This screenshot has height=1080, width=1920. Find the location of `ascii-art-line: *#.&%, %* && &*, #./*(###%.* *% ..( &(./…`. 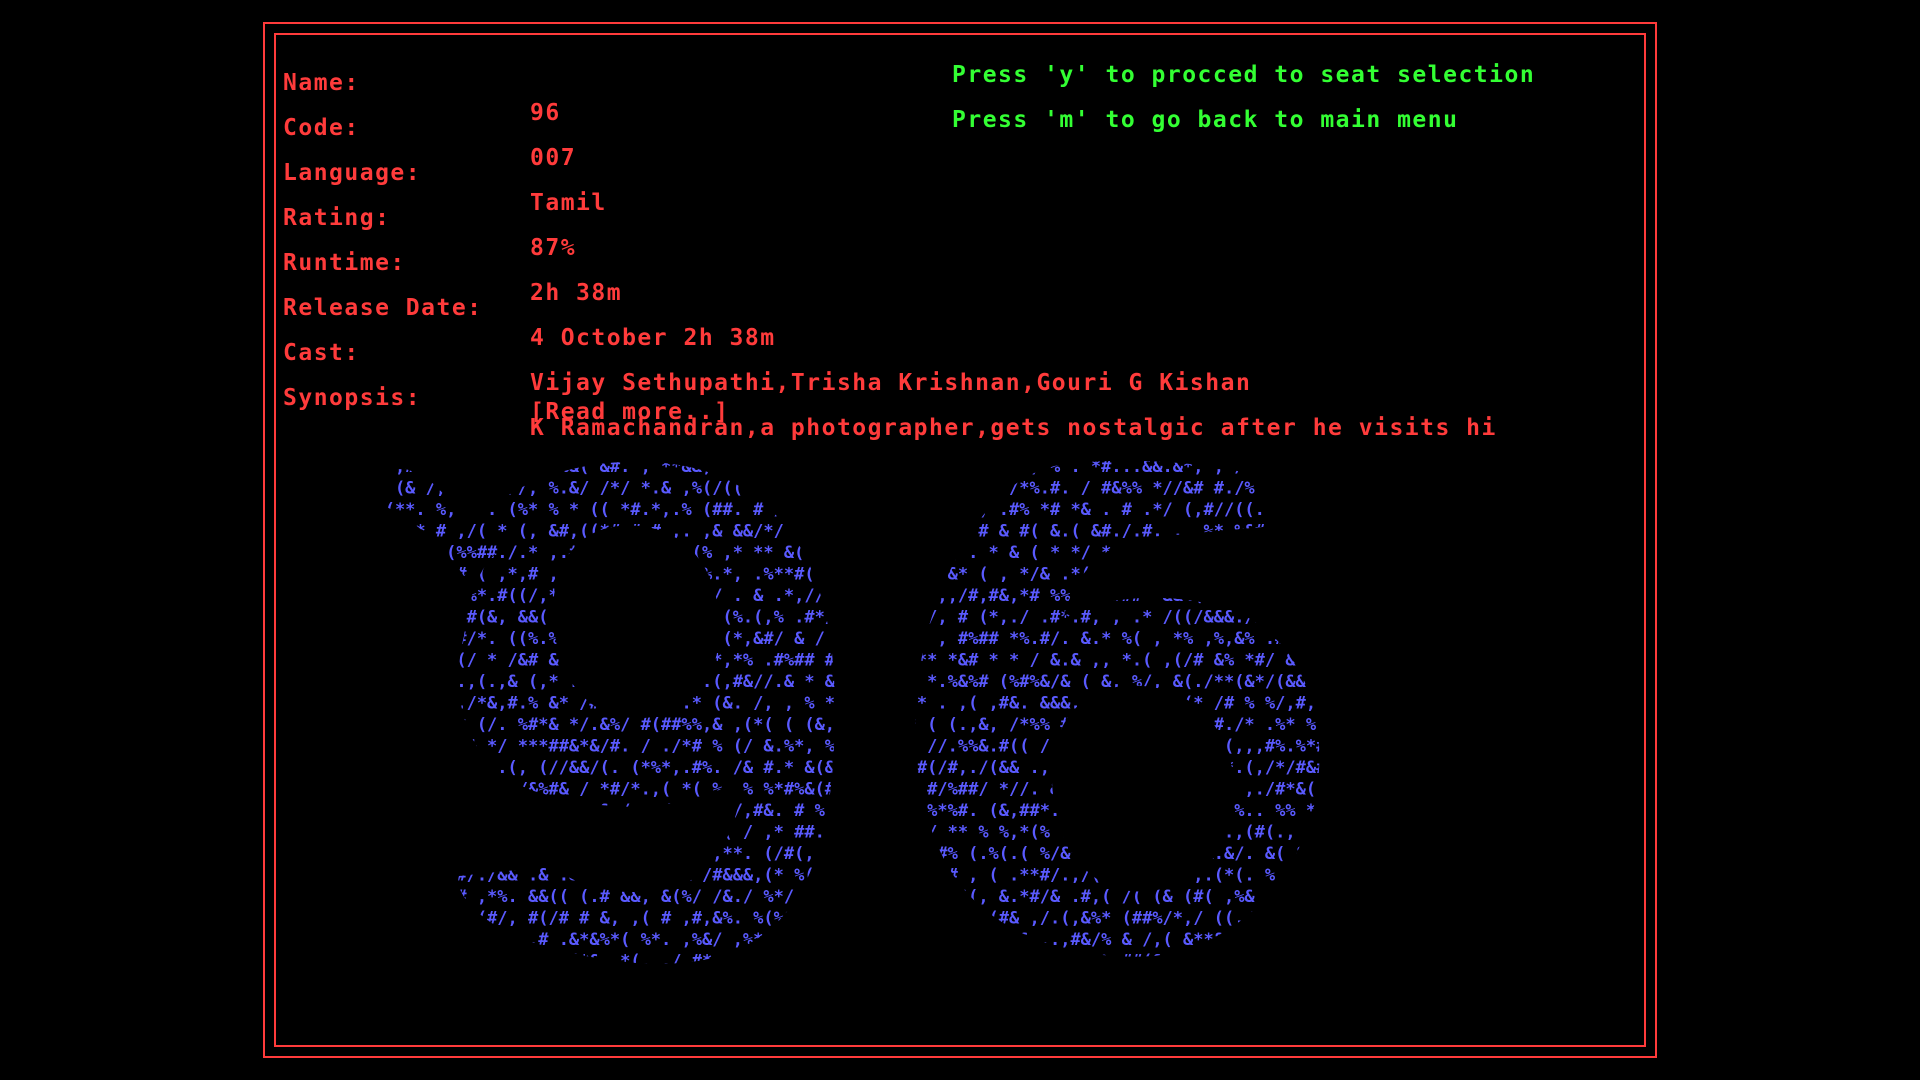

ascii-art-line: *#.&%, %* && &*, #./*(###%.* *% ..( &(./… is located at coordinates (964, 983).